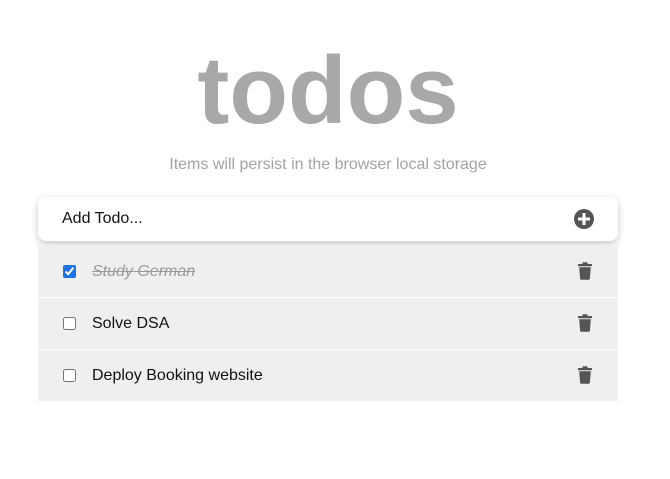  I want to click on todo-item: Solve DSA, so click(328, 324).